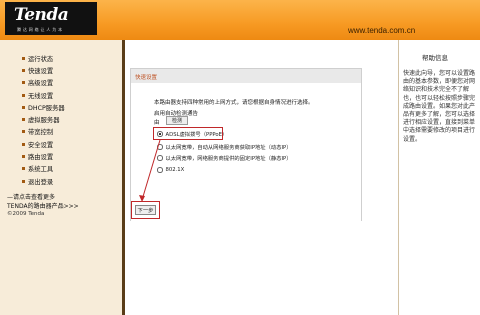 The width and height of the screenshot is (480, 315). What do you see at coordinates (26, 214) in the screenshot?
I see `copyright: ©2009 Tenda` at bounding box center [26, 214].